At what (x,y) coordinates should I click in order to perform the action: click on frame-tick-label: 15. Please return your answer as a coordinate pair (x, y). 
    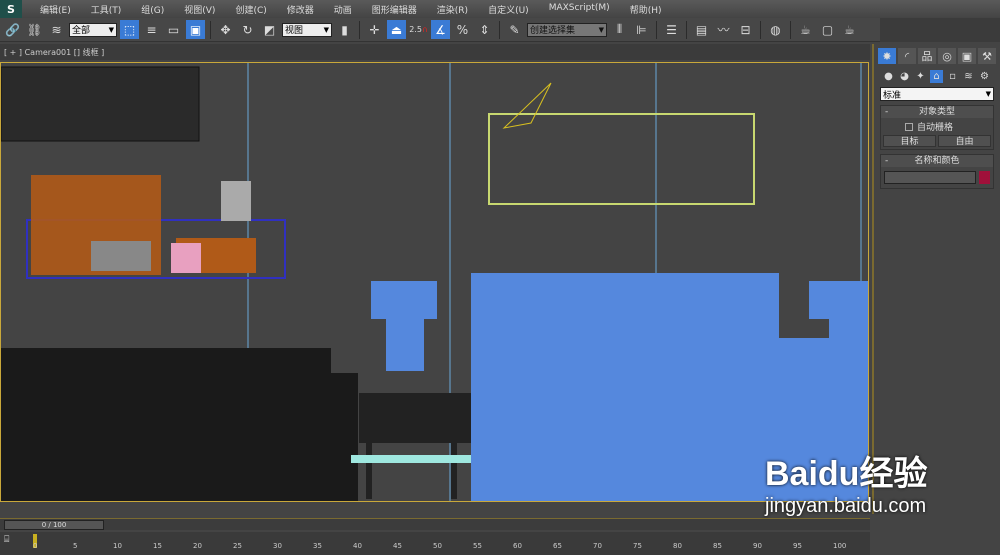
    Looking at the image, I should click on (157, 546).